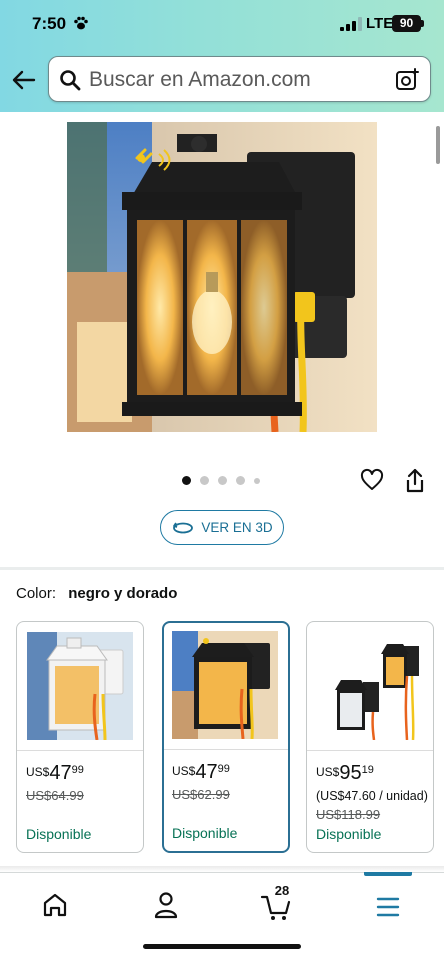  Describe the element at coordinates (81, 23) in the screenshot. I see `paw-icon` at that location.